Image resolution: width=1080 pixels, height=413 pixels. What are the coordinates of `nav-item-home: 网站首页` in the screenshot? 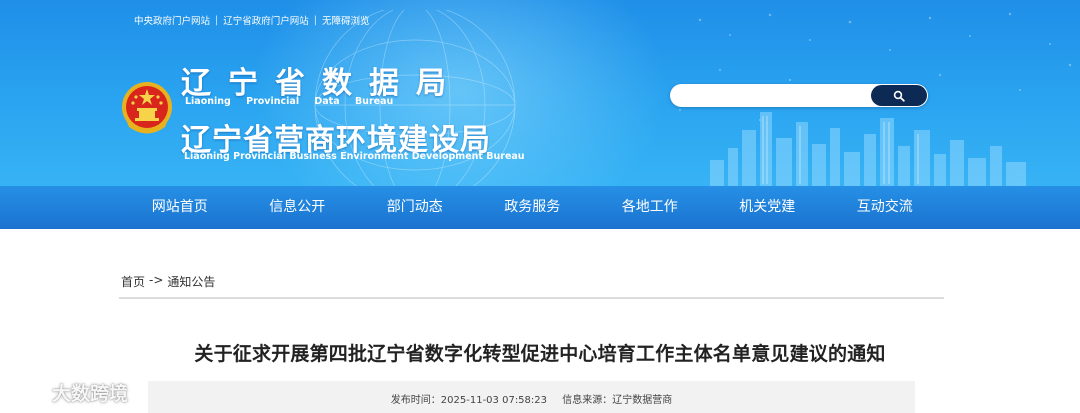 It's located at (180, 207).